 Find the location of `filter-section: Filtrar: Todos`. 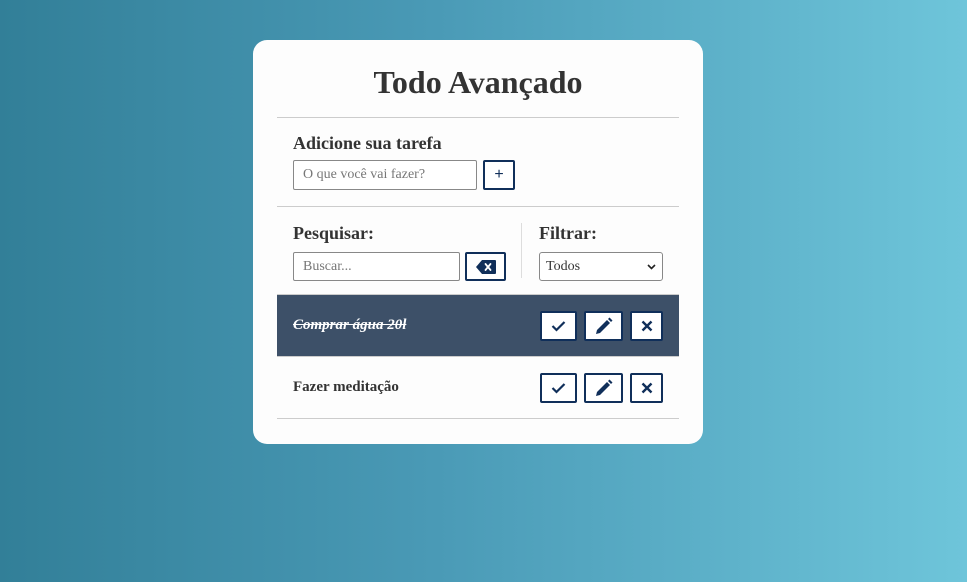

filter-section: Filtrar: Todos is located at coordinates (592, 258).